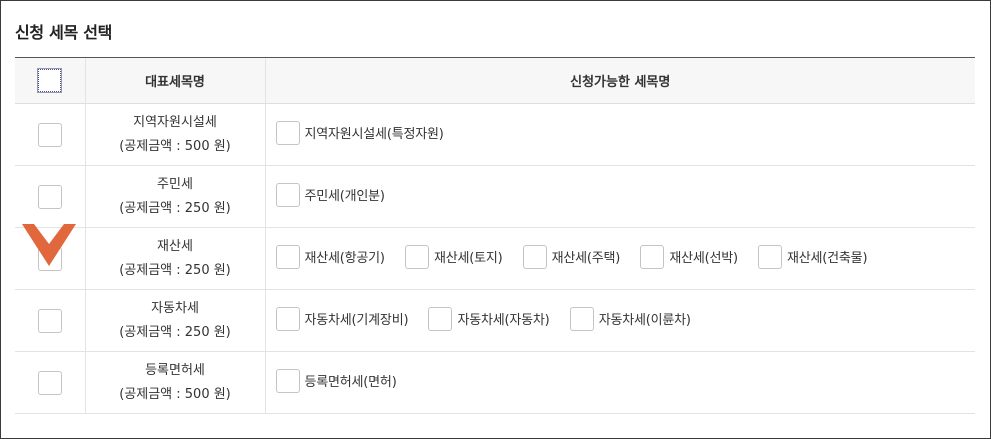  I want to click on tax-items-cell: 자동차세(기계장비) 자동차세(자동차) 자동차세(이륜차), so click(619, 320).